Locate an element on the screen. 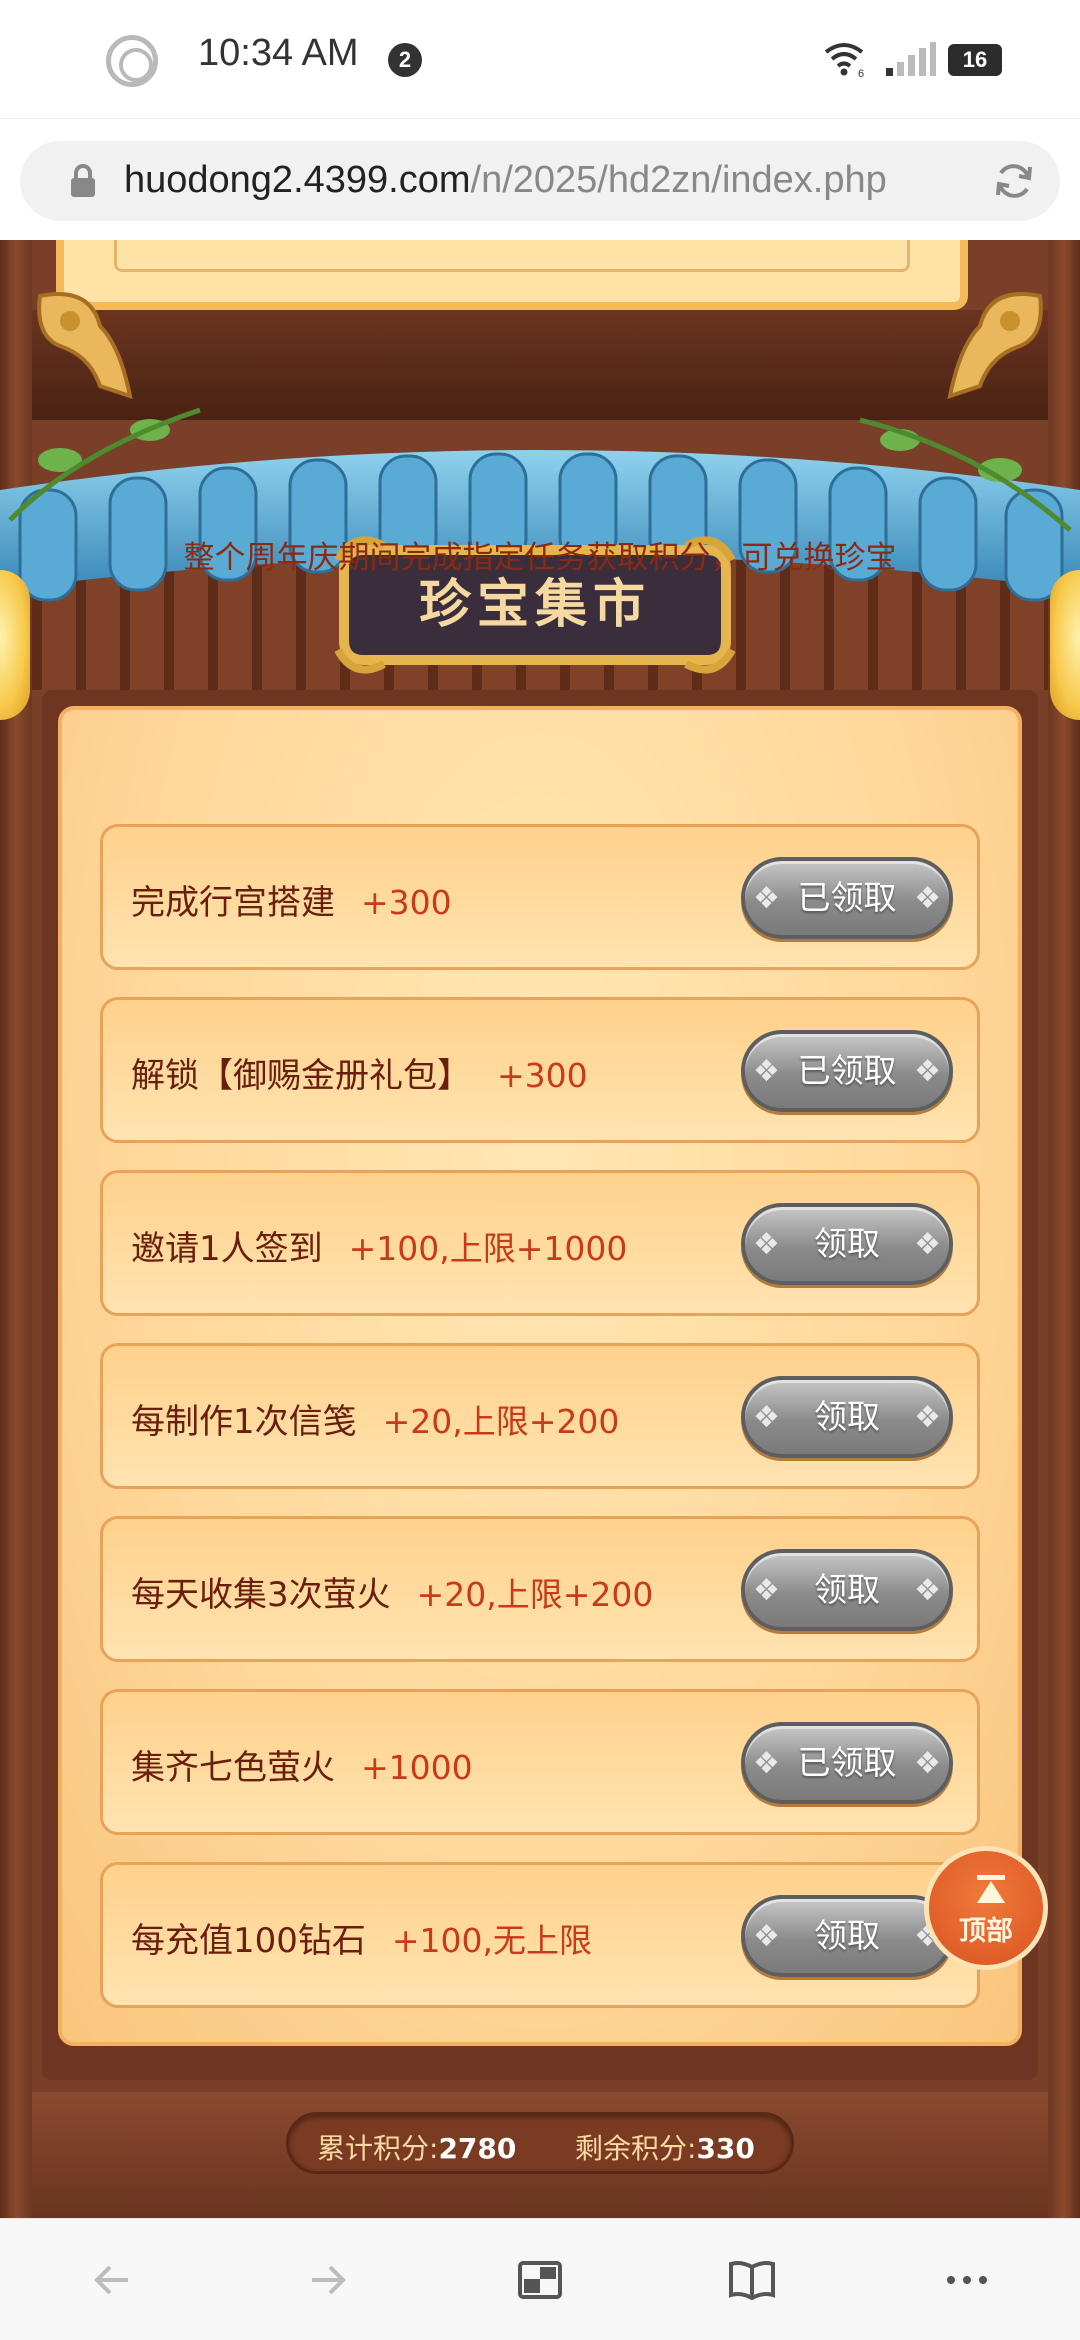 This screenshot has width=1080, height=2340. back-icon is located at coordinates (113, 2280).